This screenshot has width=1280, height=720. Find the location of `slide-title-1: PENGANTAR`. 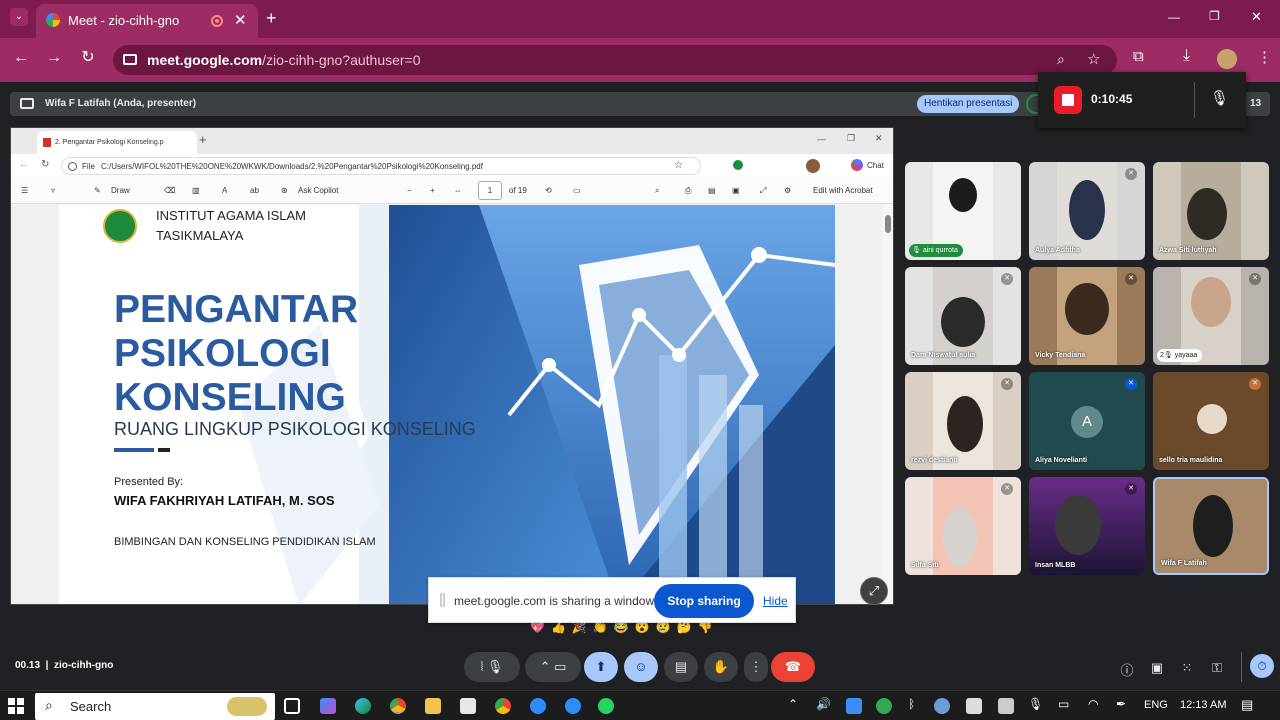

slide-title-1: PENGANTAR is located at coordinates (236, 309).